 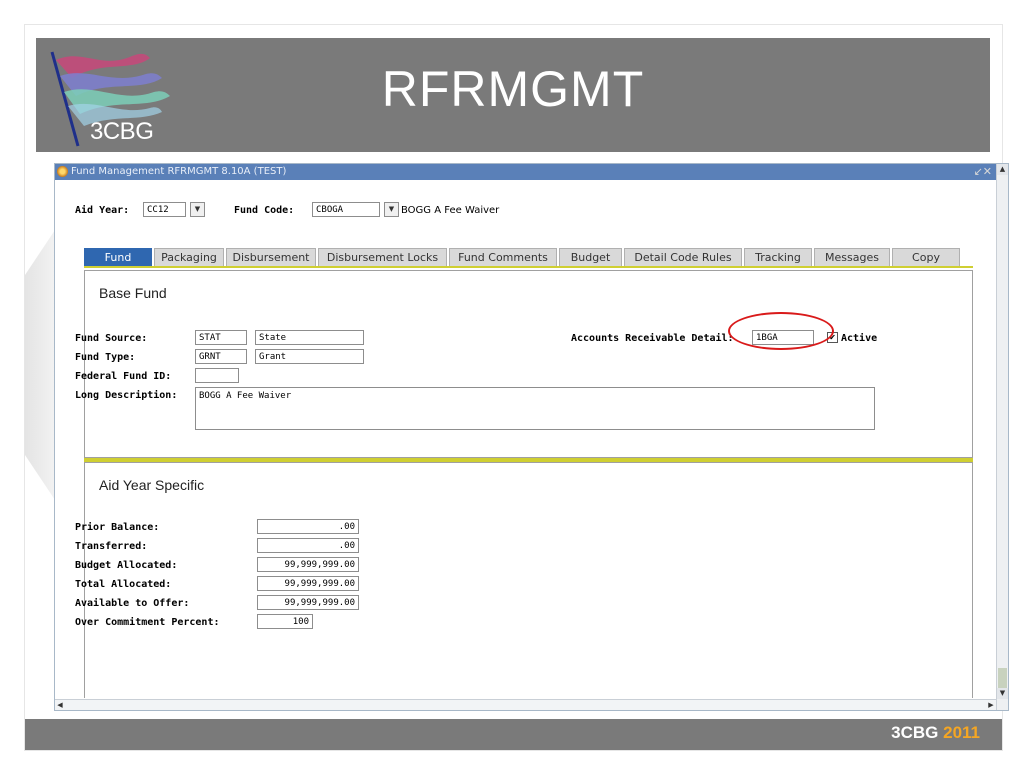 I want to click on window-controls: ↙✕, so click(x=983, y=172).